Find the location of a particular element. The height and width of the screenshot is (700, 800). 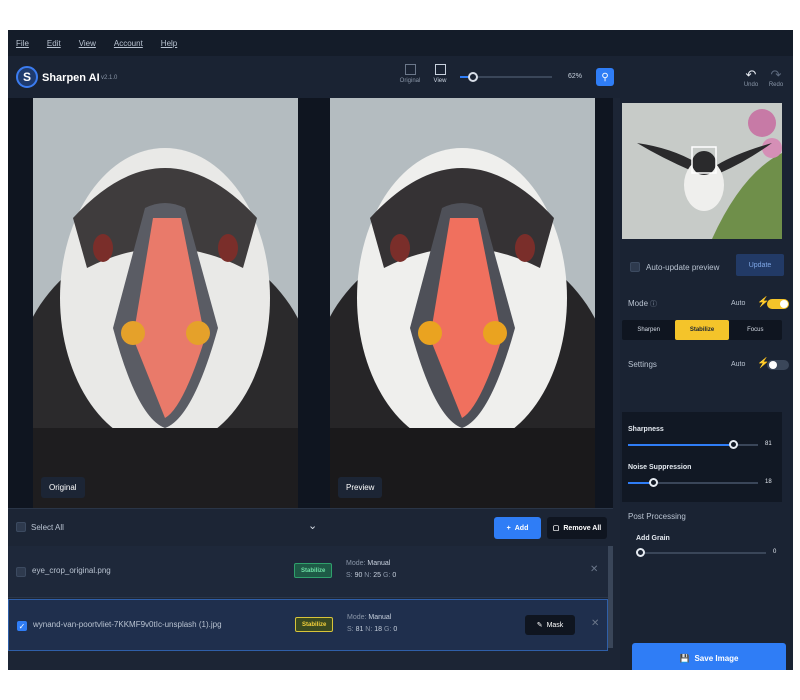

sharpness-slider is located at coordinates (693, 444).